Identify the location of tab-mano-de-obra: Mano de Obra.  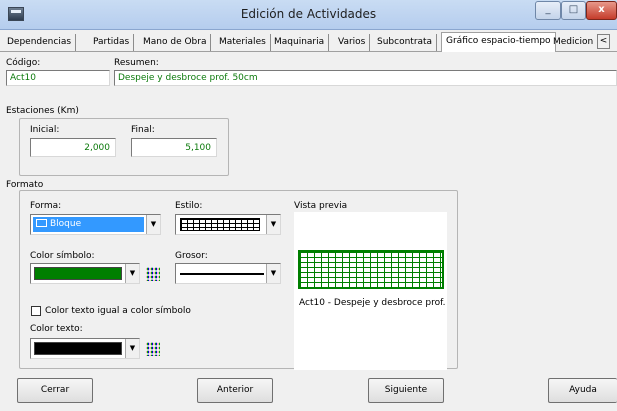
(175, 42).